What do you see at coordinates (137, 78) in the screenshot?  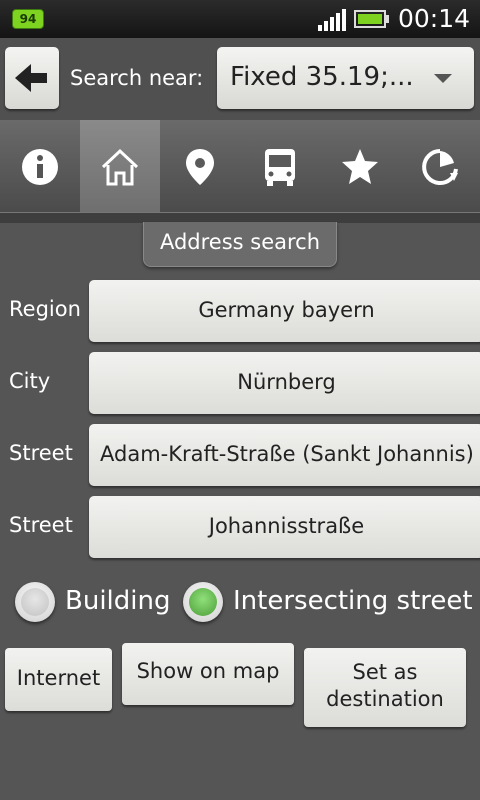 I see `search-near-label: Search near:` at bounding box center [137, 78].